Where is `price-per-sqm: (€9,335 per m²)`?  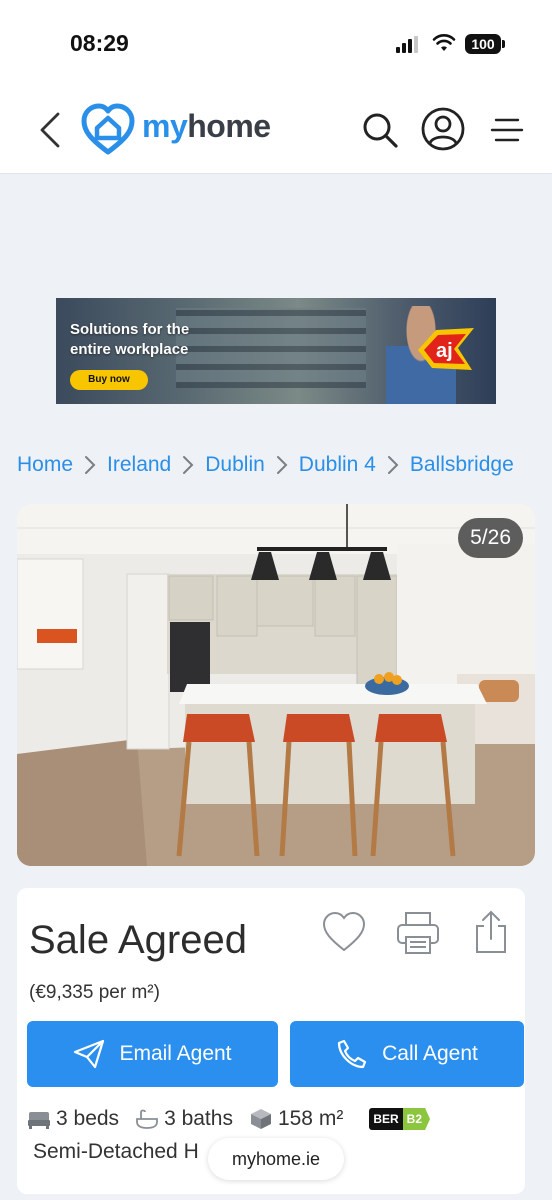 price-per-sqm: (€9,335 per m²) is located at coordinates (94, 992).